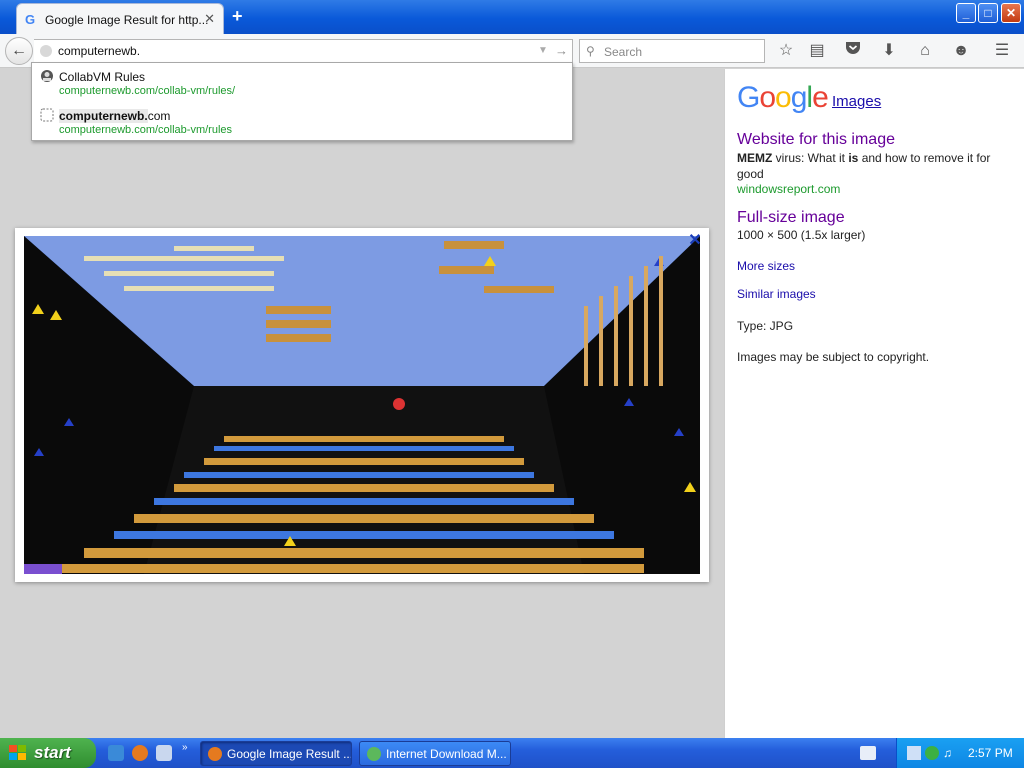  What do you see at coordinates (116, 753) in the screenshot?
I see `ie-quicklaunch-icon` at bounding box center [116, 753].